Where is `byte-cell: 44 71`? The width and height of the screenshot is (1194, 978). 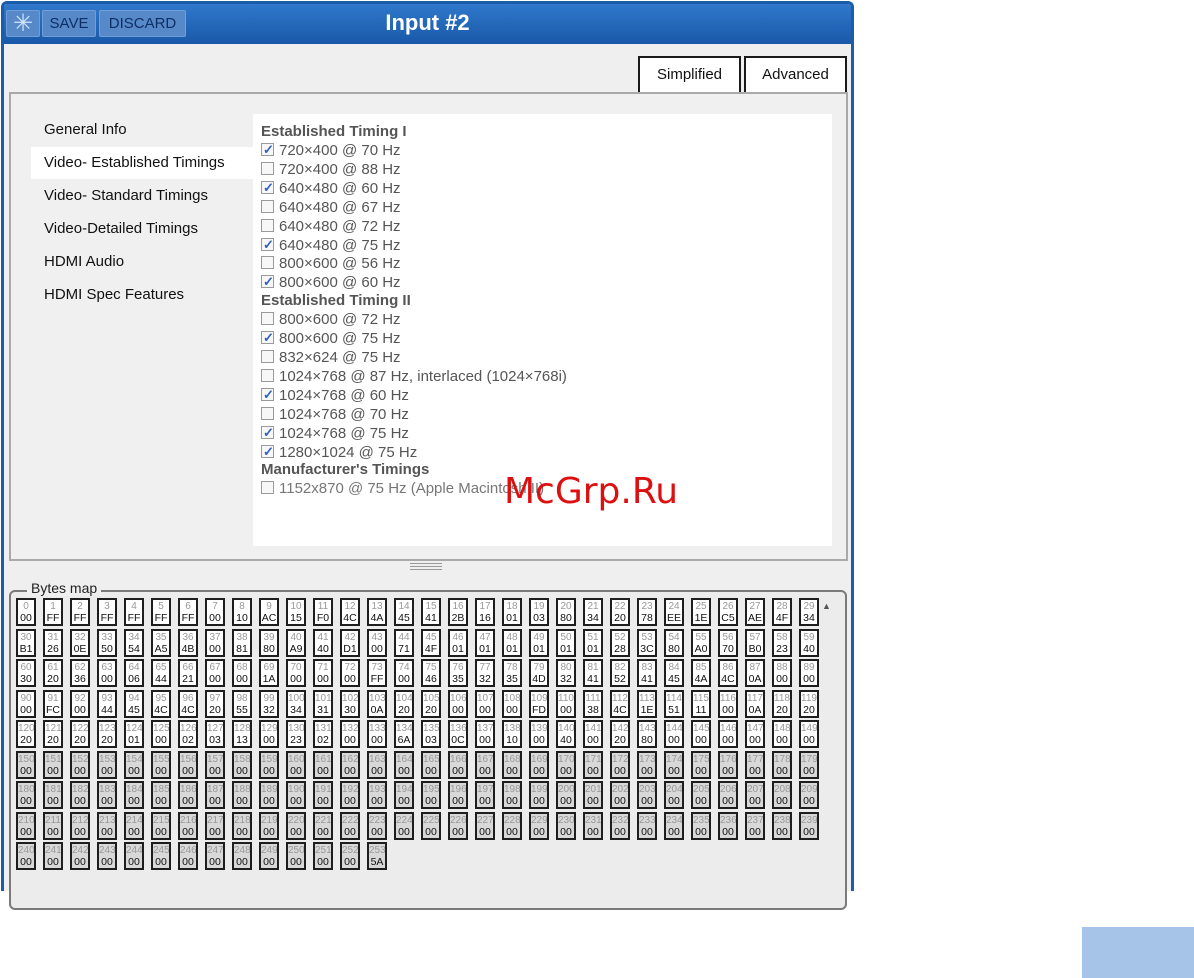 byte-cell: 44 71 is located at coordinates (404, 642).